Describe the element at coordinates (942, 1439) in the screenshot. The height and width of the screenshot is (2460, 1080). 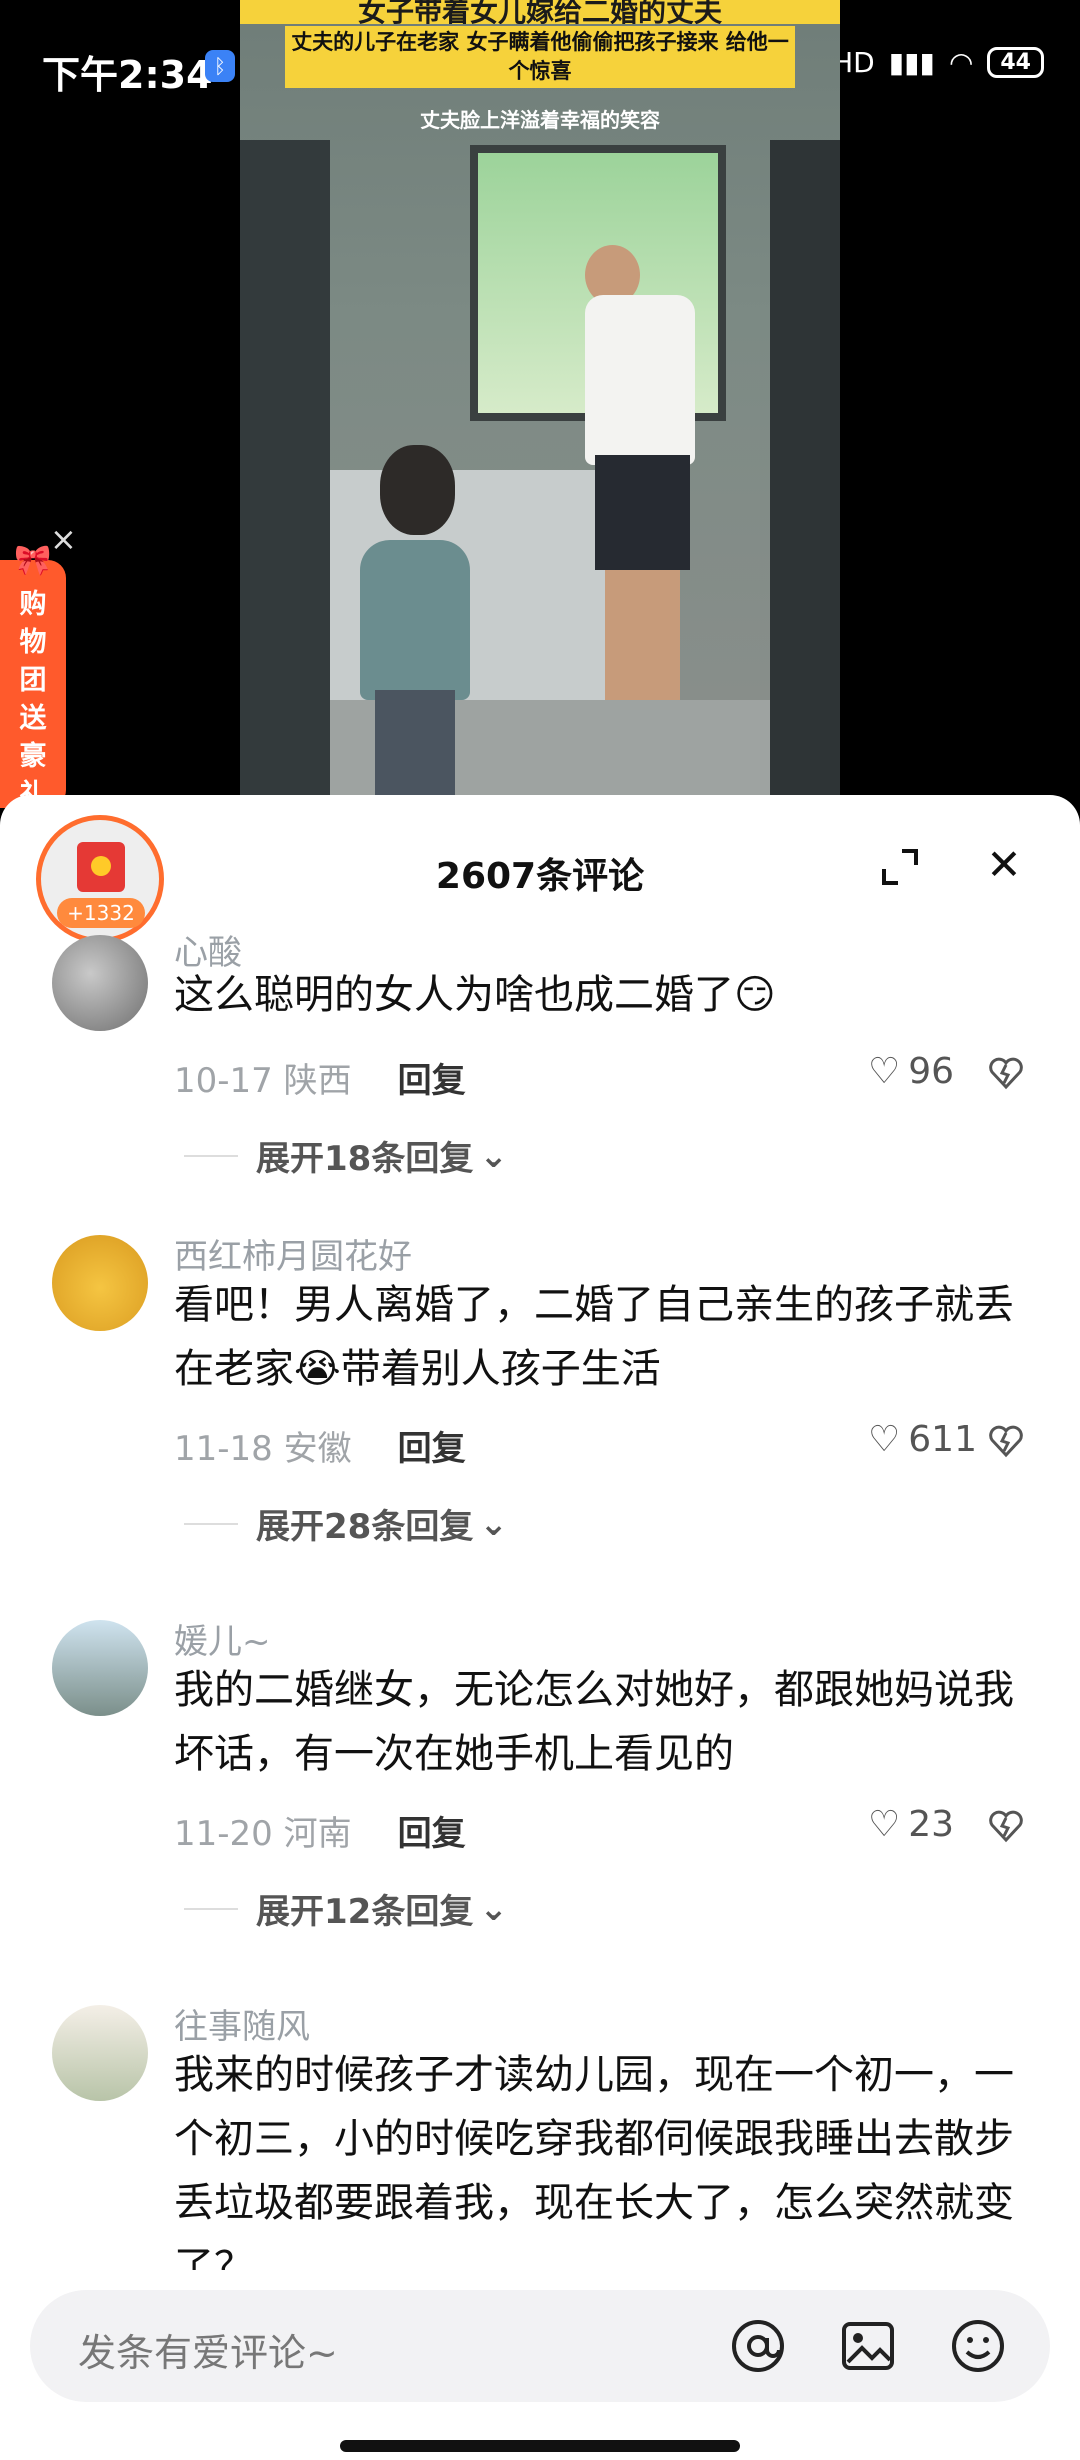
I see `like-count: 611` at that location.